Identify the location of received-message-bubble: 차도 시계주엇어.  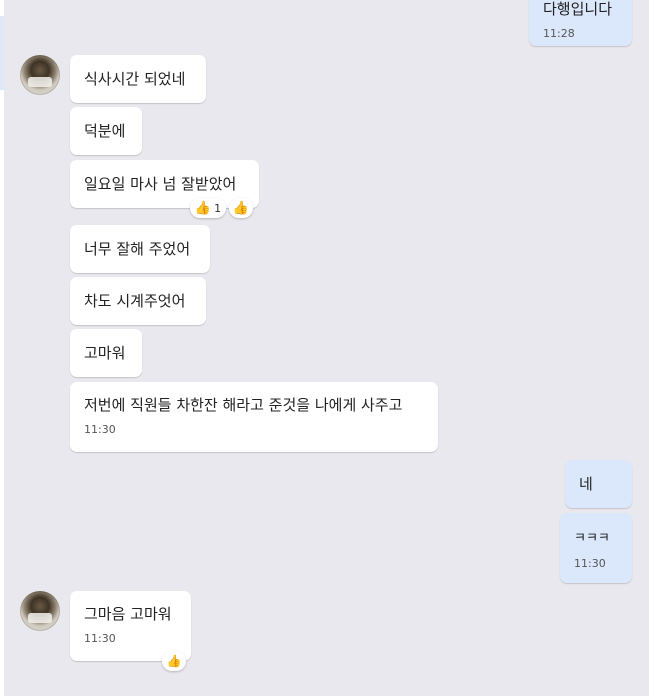
(138, 301).